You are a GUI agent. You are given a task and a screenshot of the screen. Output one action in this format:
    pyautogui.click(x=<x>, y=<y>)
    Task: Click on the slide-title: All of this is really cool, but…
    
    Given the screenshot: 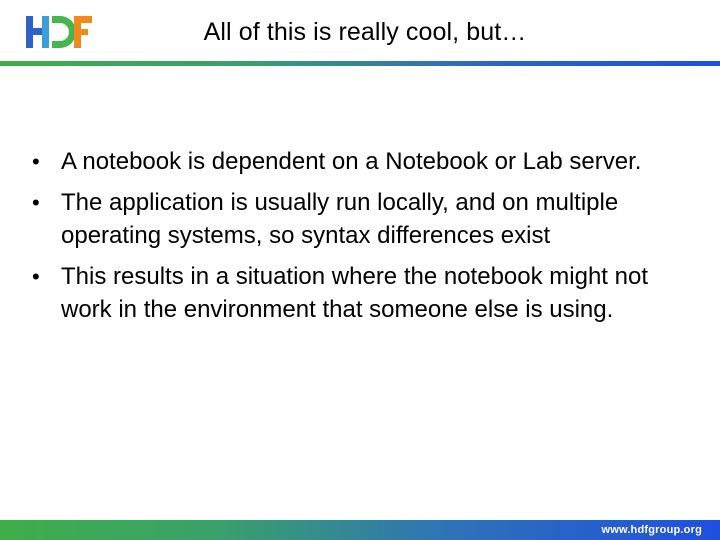 What is the action you would take?
    pyautogui.click(x=365, y=32)
    